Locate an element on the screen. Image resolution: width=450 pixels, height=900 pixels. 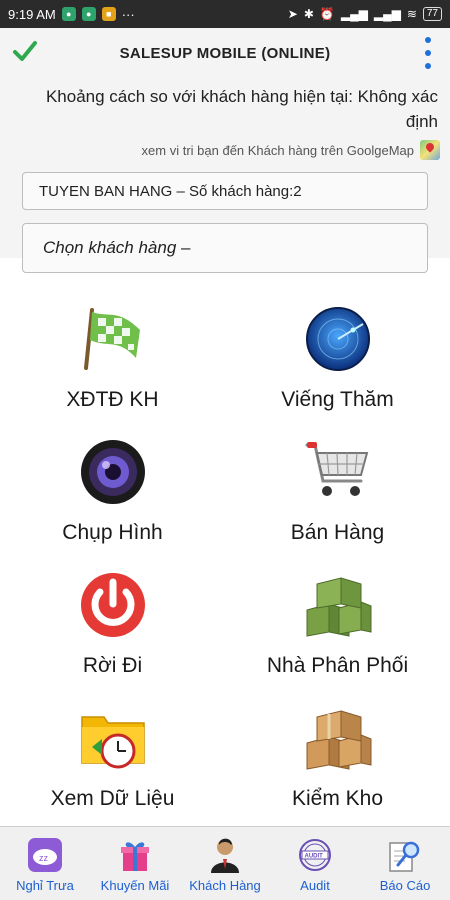
tile-chup-hinh: Chụp Hình is located at coordinates (112, 489).